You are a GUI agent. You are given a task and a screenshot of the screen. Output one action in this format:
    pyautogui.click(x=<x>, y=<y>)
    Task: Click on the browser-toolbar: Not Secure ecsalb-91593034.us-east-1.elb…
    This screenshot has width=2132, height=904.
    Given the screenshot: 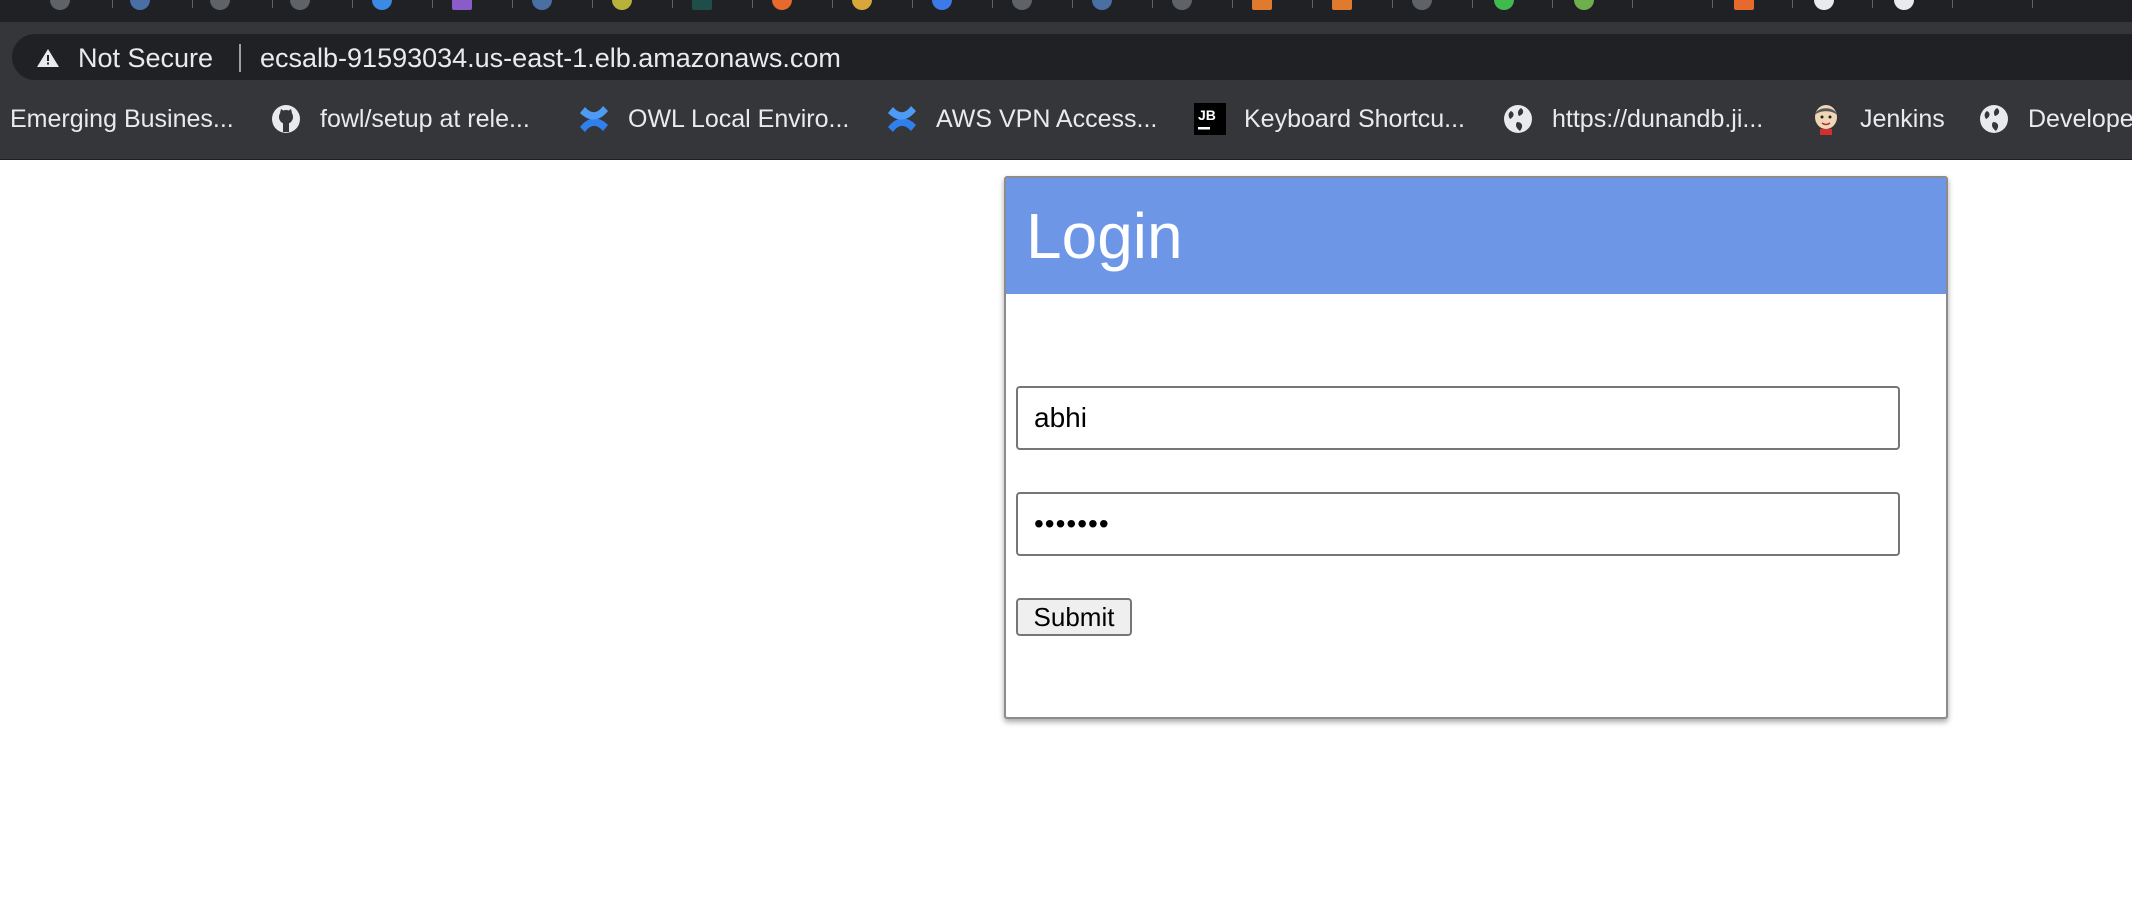 What is the action you would take?
    pyautogui.click(x=1066, y=51)
    